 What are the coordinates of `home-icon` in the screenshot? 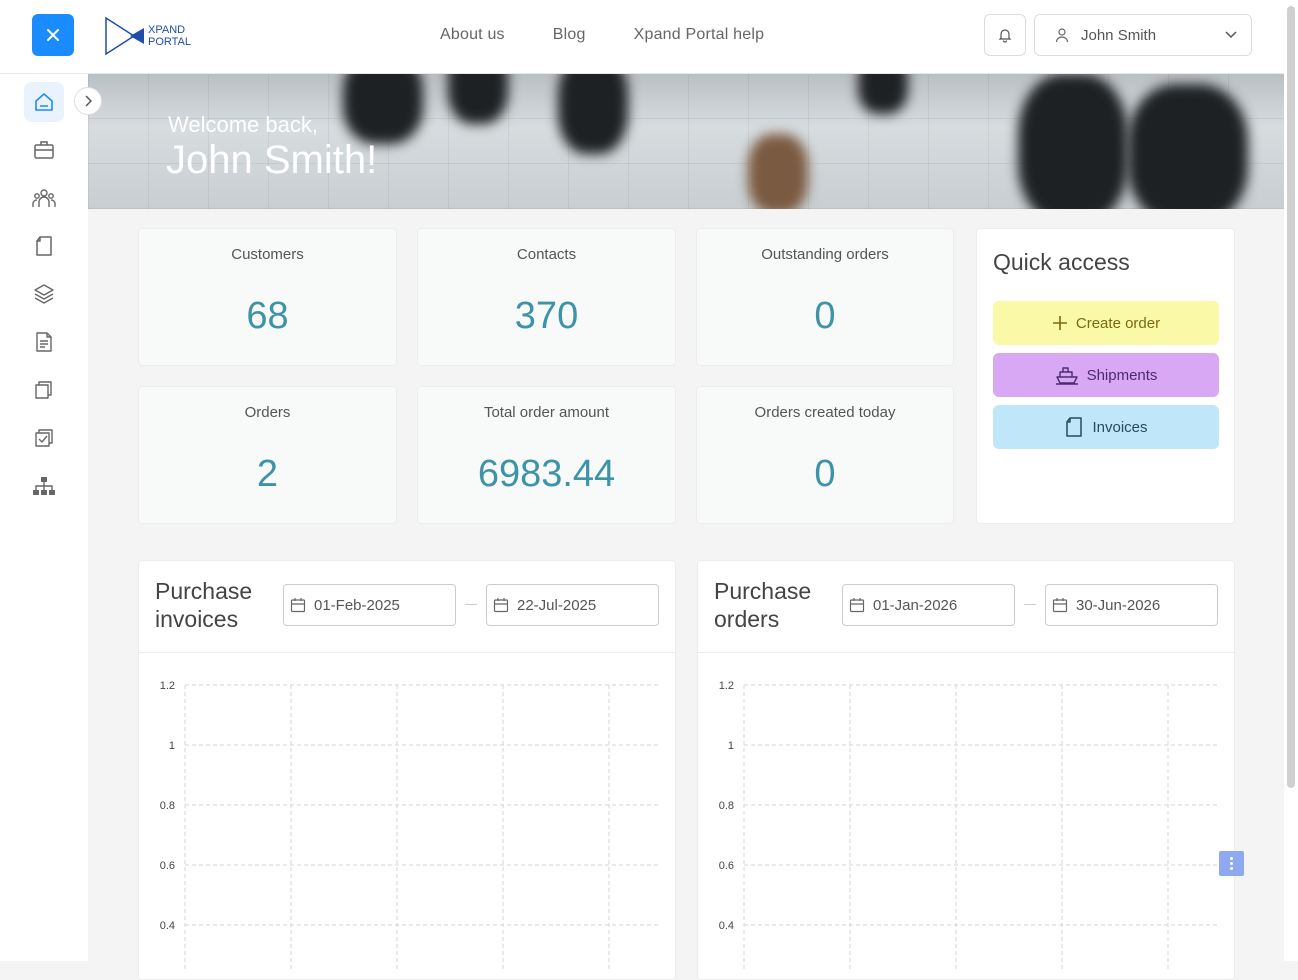 It's located at (44, 102).